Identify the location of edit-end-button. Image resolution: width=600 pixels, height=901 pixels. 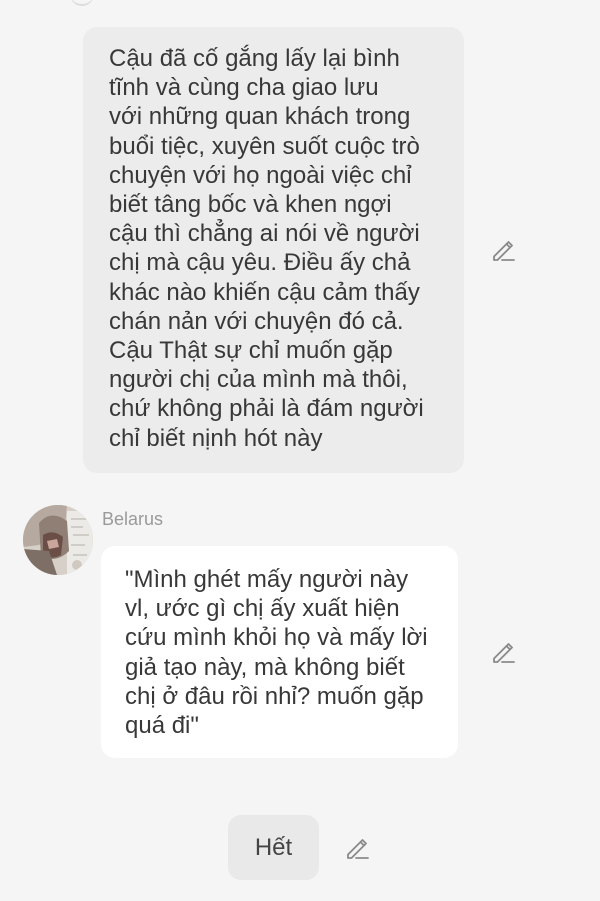
(357, 848).